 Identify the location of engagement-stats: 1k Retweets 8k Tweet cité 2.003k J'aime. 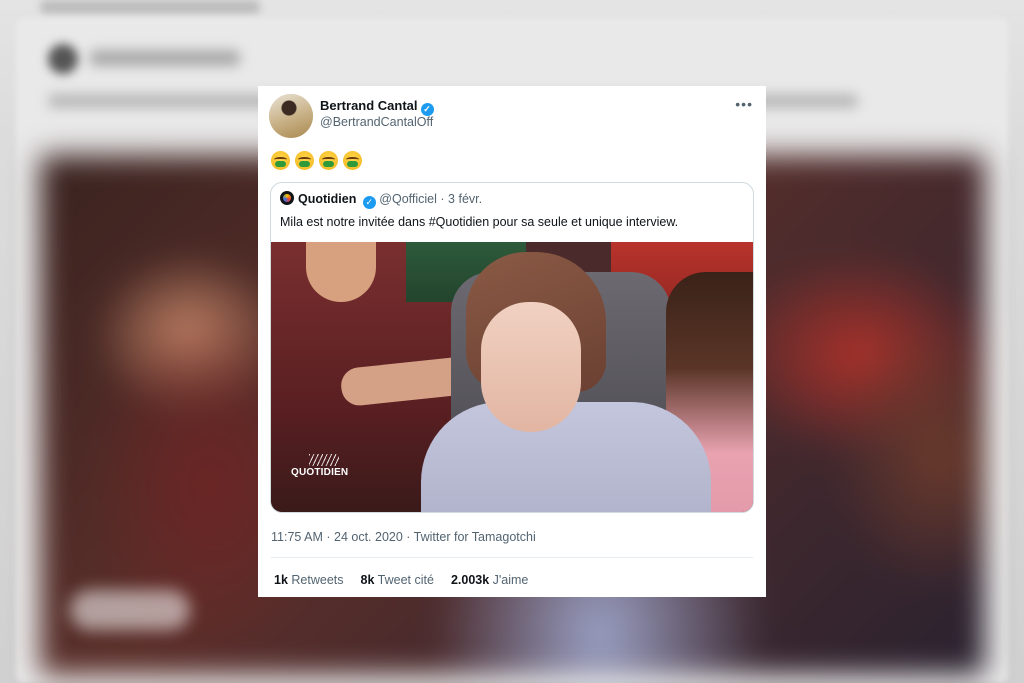
(401, 580).